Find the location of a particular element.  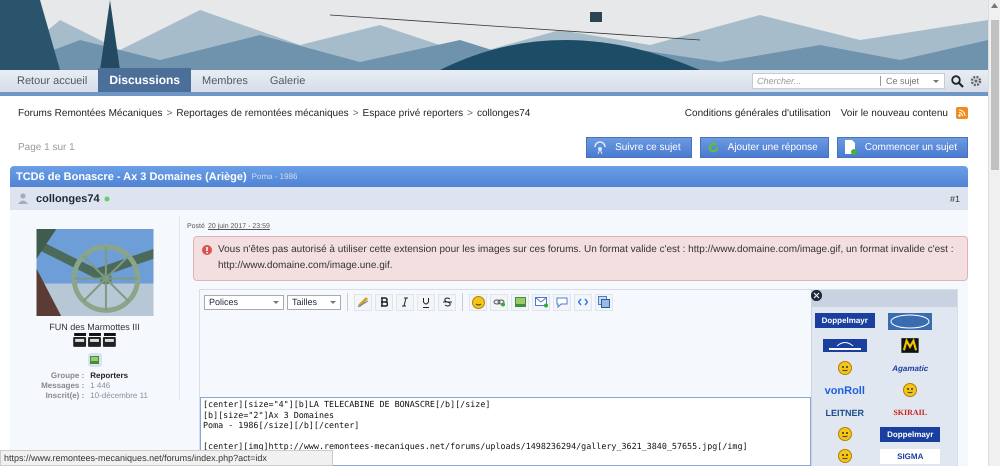

logo: SIGMA is located at coordinates (910, 456).